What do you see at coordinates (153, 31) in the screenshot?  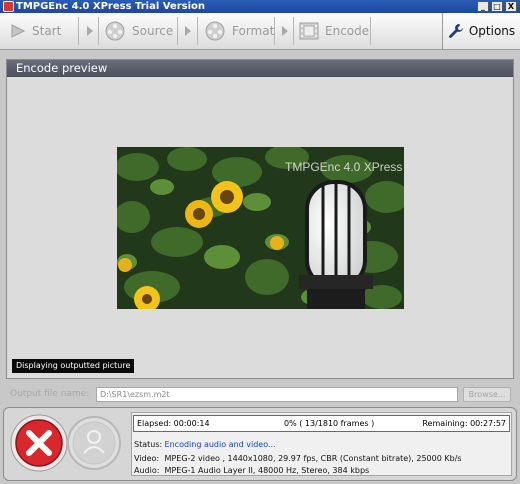 I see `source-label: Source` at bounding box center [153, 31].